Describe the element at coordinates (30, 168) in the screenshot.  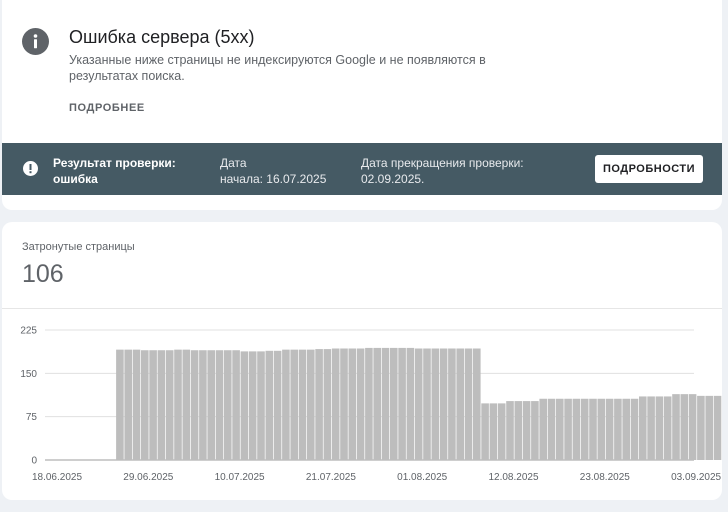
I see `error-icon` at that location.